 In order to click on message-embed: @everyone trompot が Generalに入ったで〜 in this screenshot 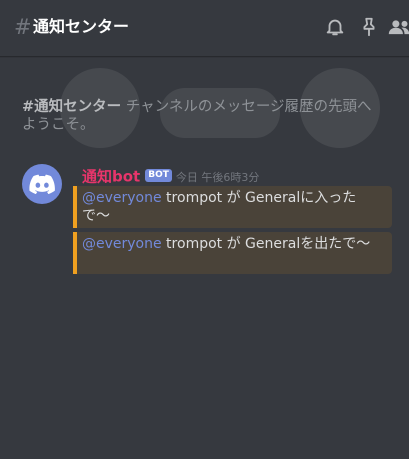, I will do `click(232, 207)`.